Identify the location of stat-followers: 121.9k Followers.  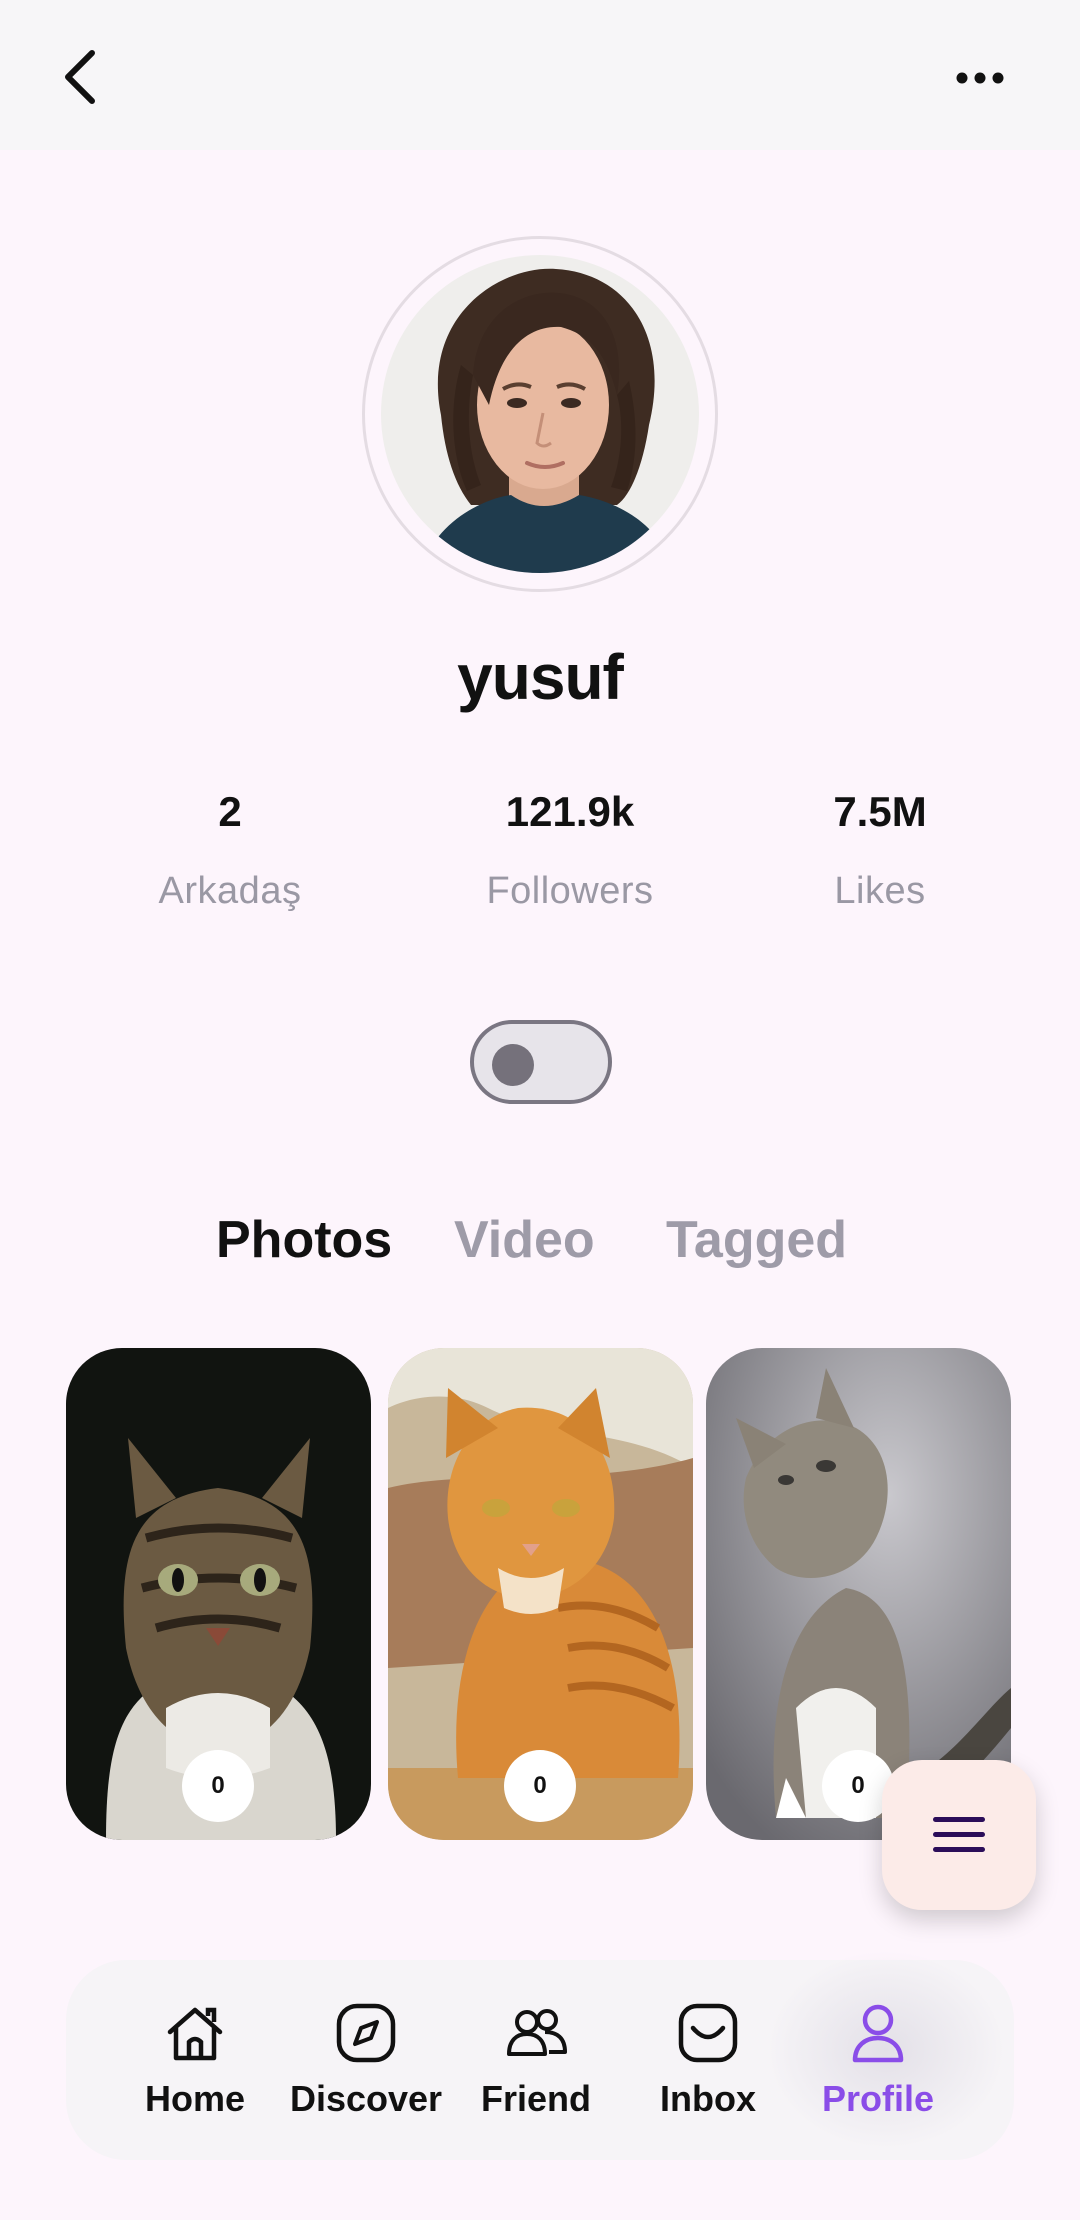
(570, 850).